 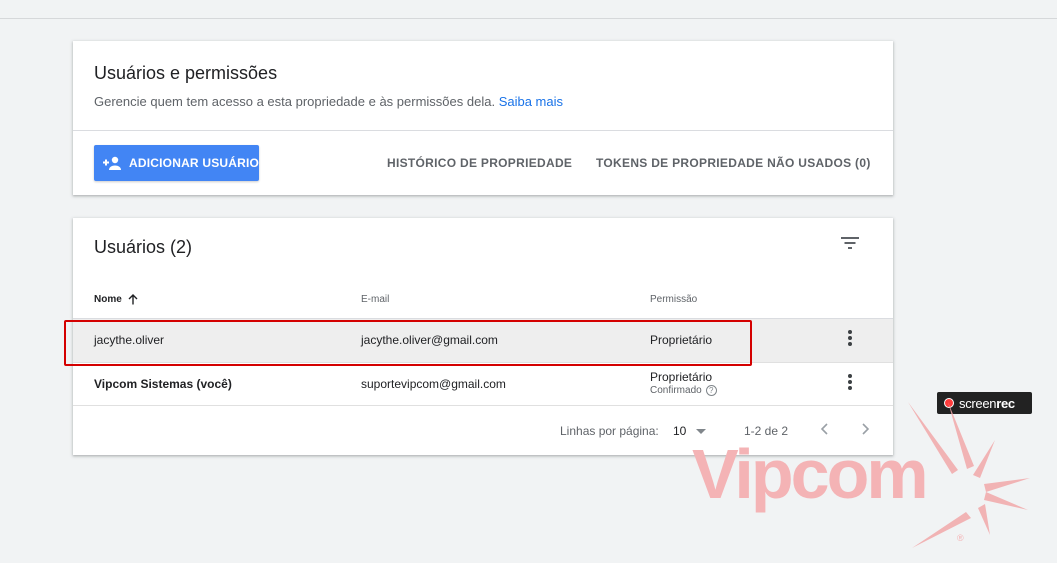 I want to click on top-divider, so click(x=528, y=18).